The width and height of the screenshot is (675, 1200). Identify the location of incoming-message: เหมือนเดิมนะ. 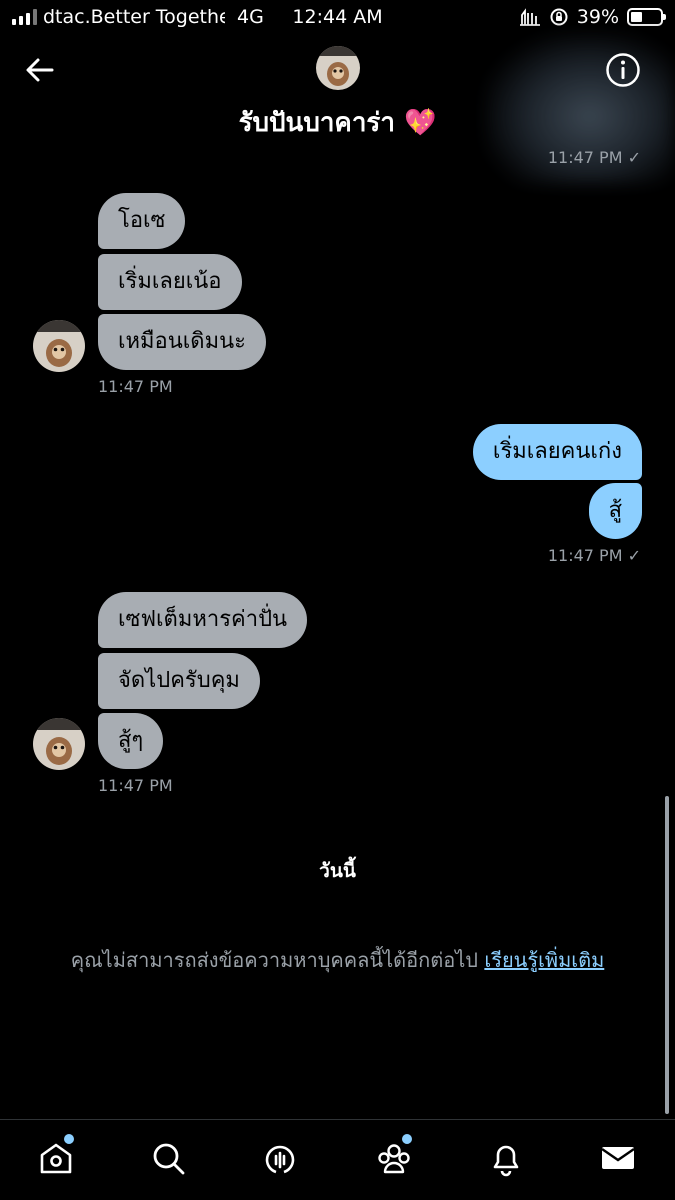
(182, 342).